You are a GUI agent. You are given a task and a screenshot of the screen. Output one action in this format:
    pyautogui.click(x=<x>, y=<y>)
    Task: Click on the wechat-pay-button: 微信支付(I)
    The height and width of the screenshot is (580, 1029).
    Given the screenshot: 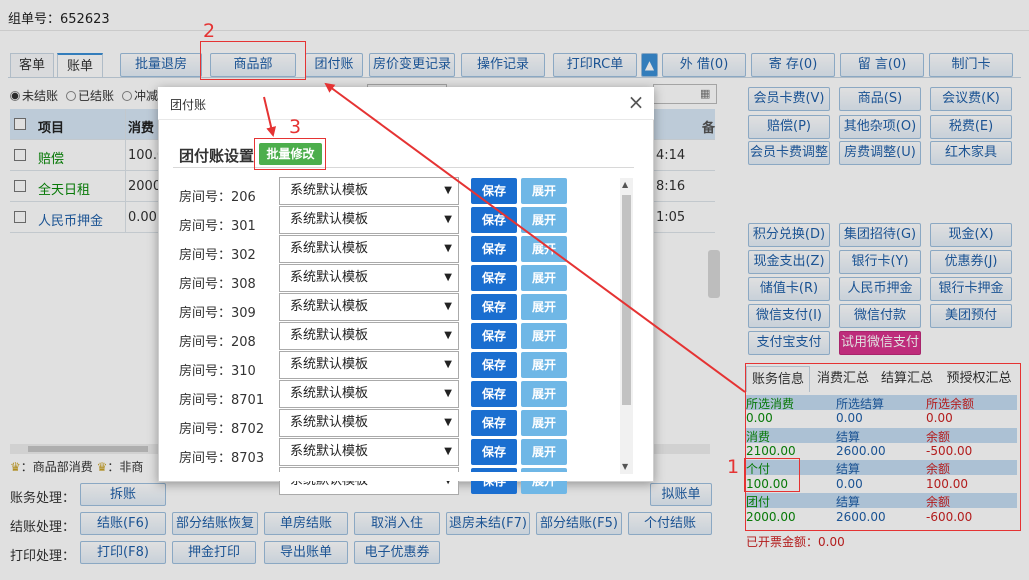 What is the action you would take?
    pyautogui.click(x=789, y=316)
    